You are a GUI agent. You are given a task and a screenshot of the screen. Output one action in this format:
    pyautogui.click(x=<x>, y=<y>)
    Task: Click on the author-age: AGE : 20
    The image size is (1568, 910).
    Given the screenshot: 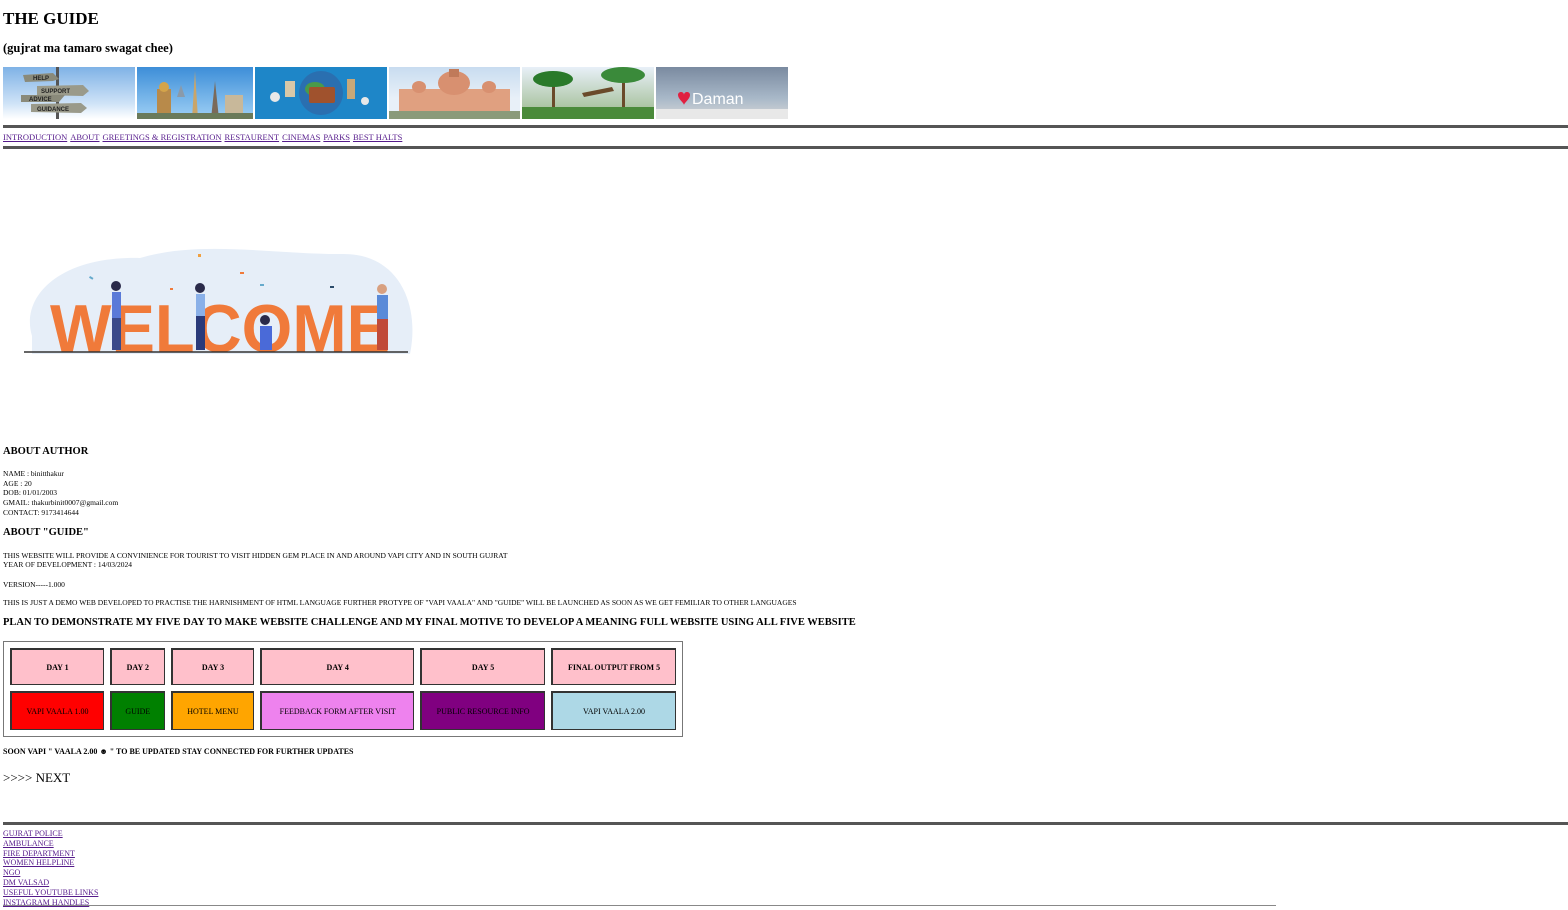 What is the action you would take?
    pyautogui.click(x=17, y=483)
    